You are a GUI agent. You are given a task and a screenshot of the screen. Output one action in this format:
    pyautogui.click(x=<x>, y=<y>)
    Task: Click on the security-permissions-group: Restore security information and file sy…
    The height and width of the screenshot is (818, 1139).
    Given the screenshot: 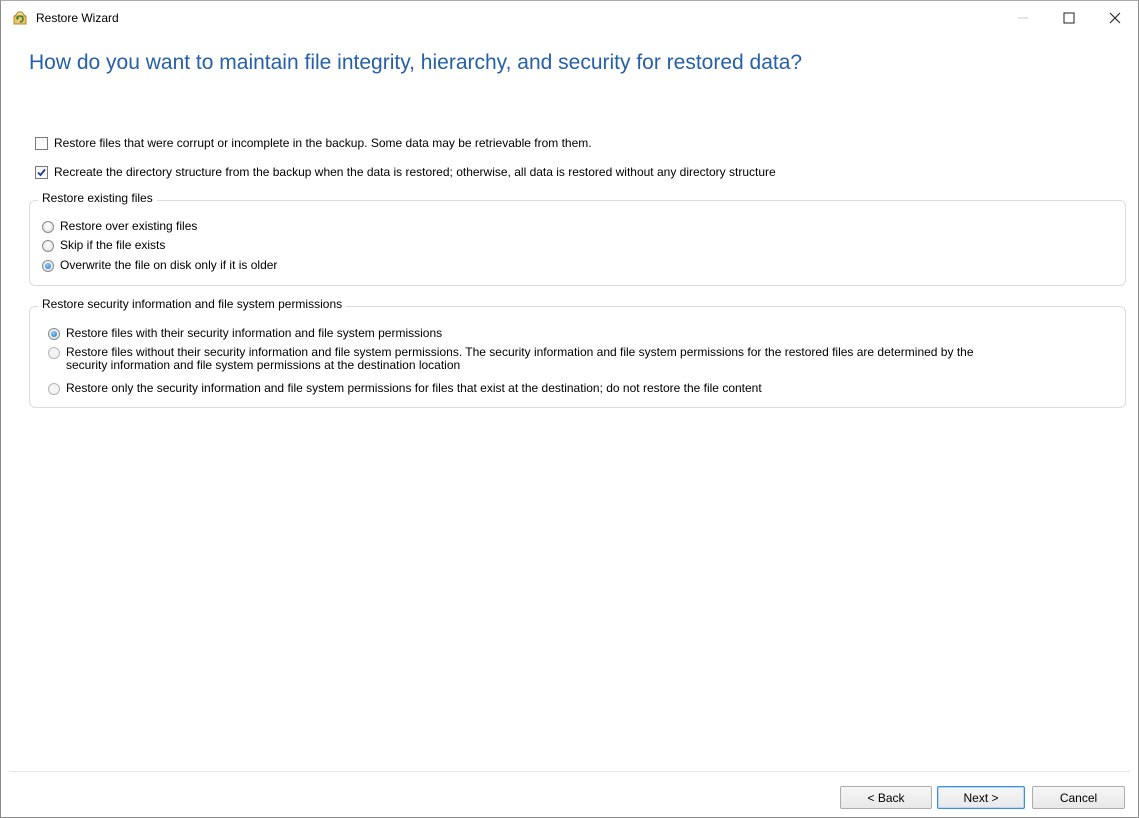 What is the action you would take?
    pyautogui.click(x=577, y=352)
    